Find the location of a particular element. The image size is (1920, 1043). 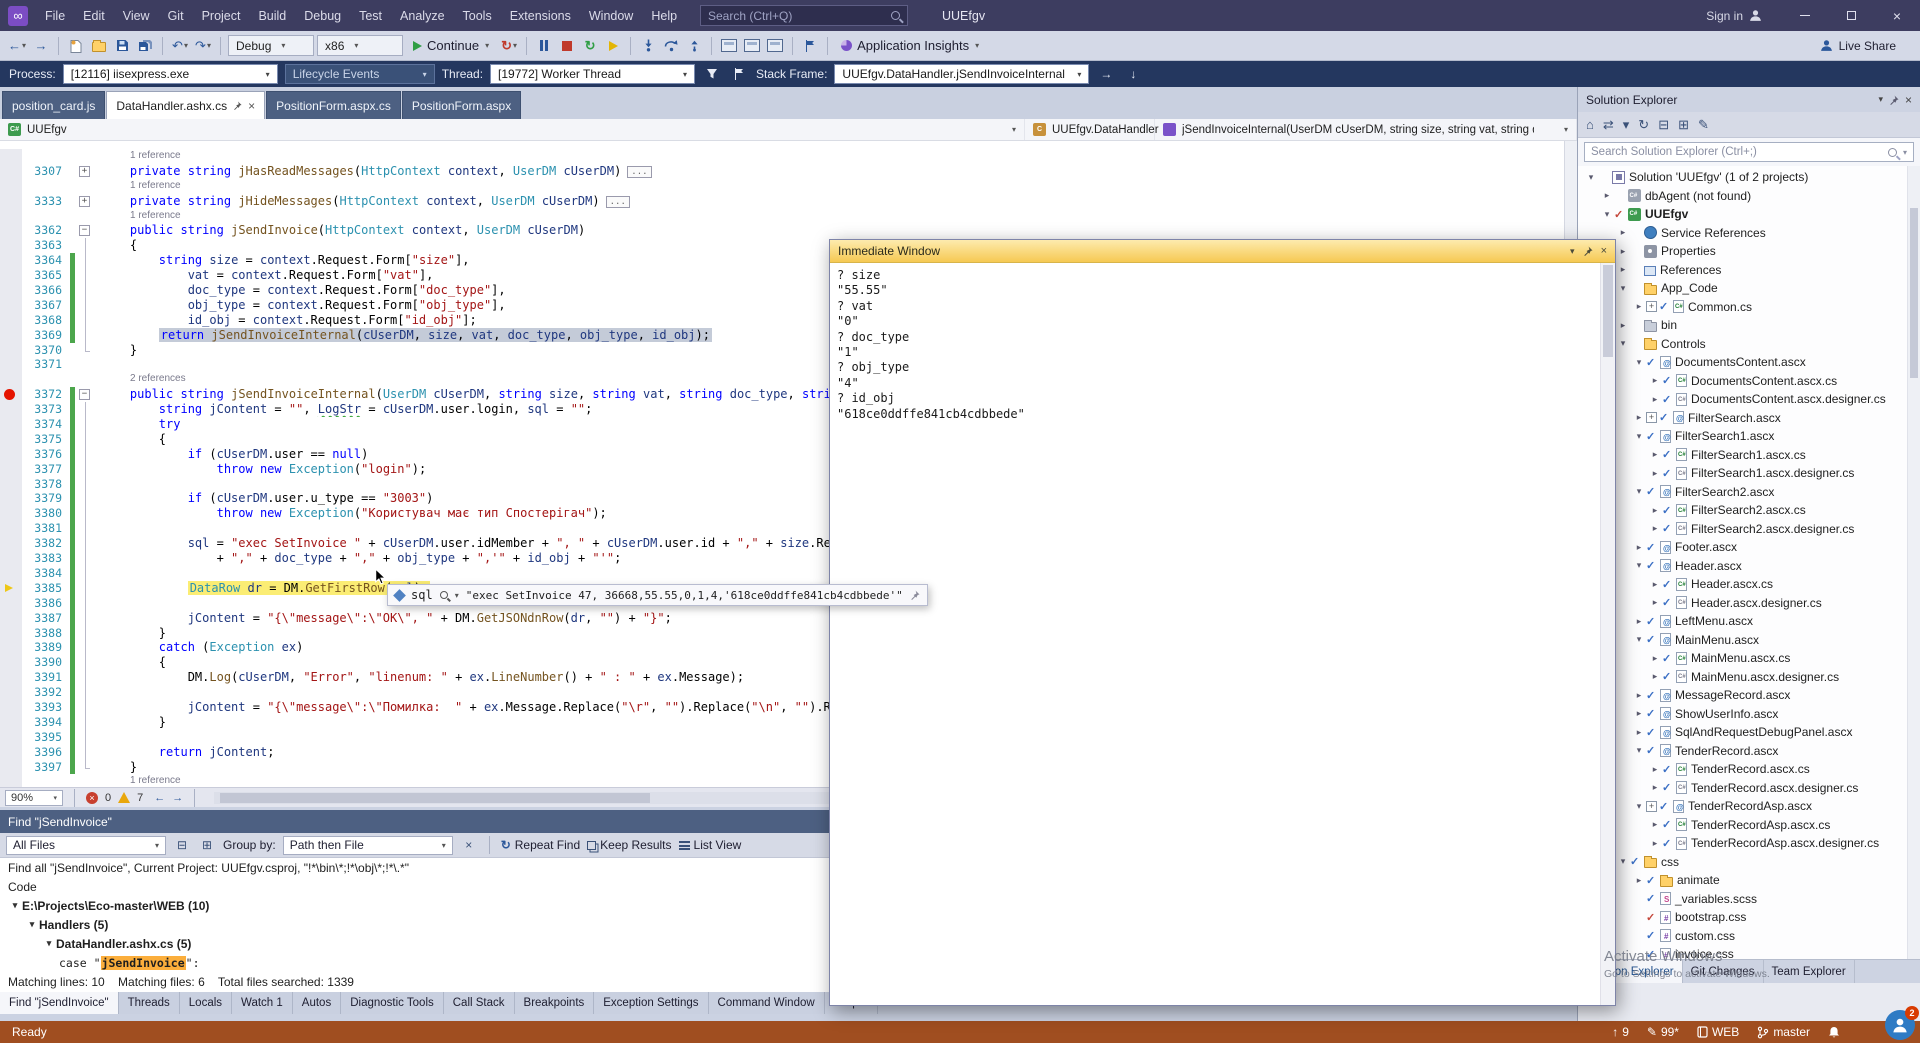

outline-toggle-icon: − is located at coordinates (84, 395).